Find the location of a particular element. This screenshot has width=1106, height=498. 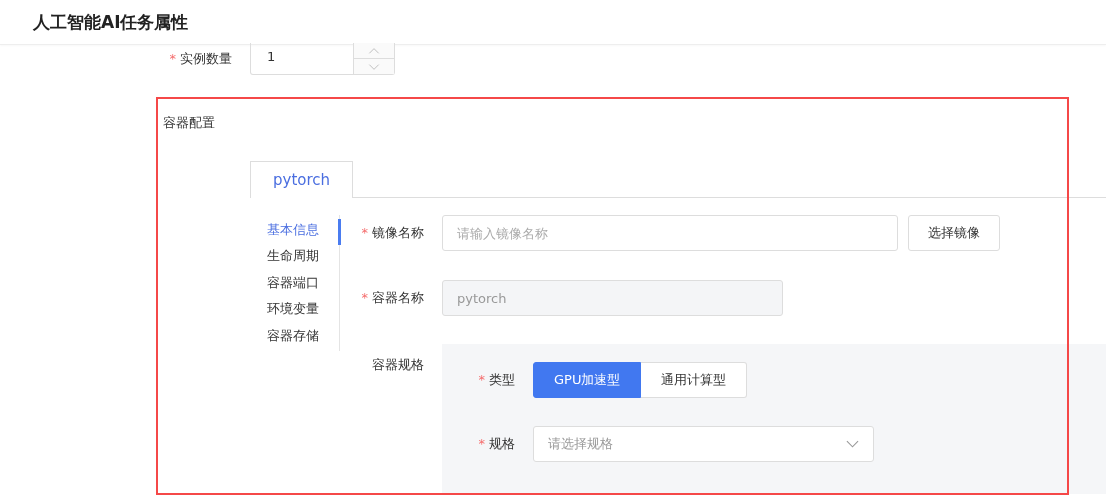

section-label: 容器配置 is located at coordinates (189, 123).